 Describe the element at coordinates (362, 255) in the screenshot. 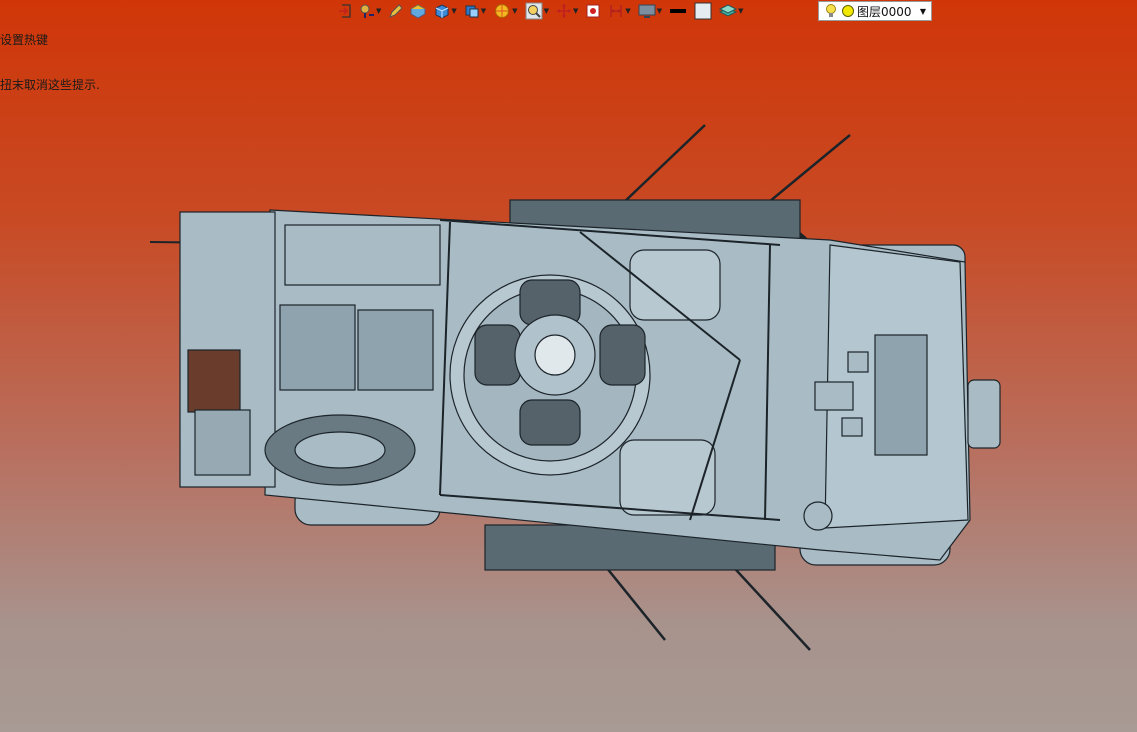

I see `rear-deck-plate` at that location.